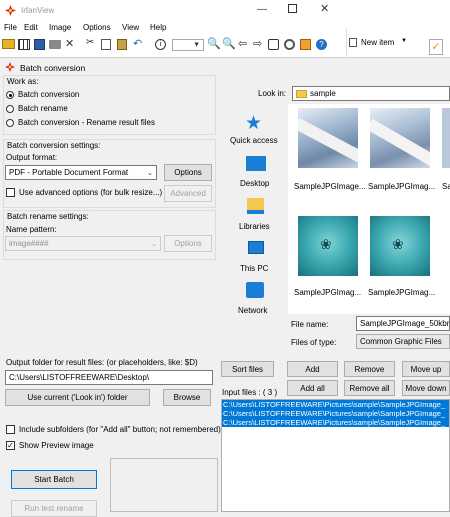 The width and height of the screenshot is (450, 517). Describe the element at coordinates (56, 445) in the screenshot. I see `show-preview-label: Show Preview image` at that location.